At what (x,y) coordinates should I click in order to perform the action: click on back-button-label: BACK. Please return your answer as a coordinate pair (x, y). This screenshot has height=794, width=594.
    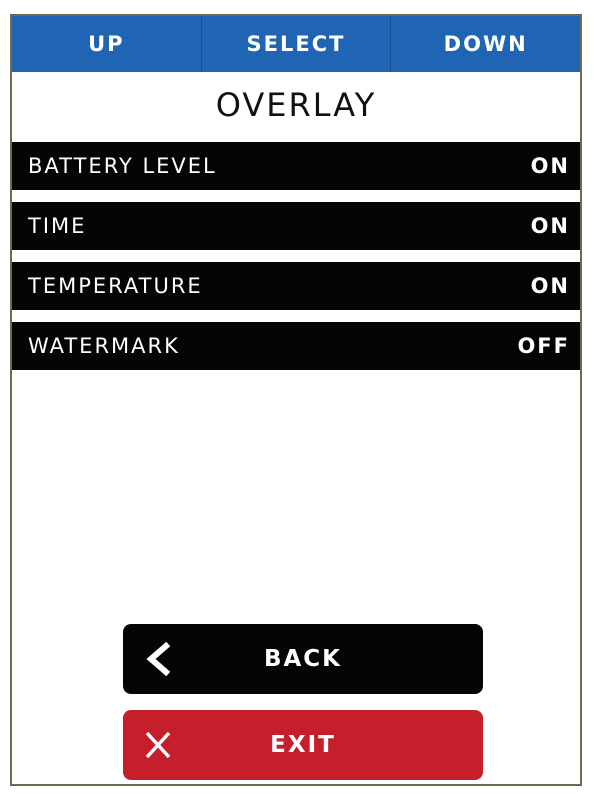
    Looking at the image, I should click on (303, 659).